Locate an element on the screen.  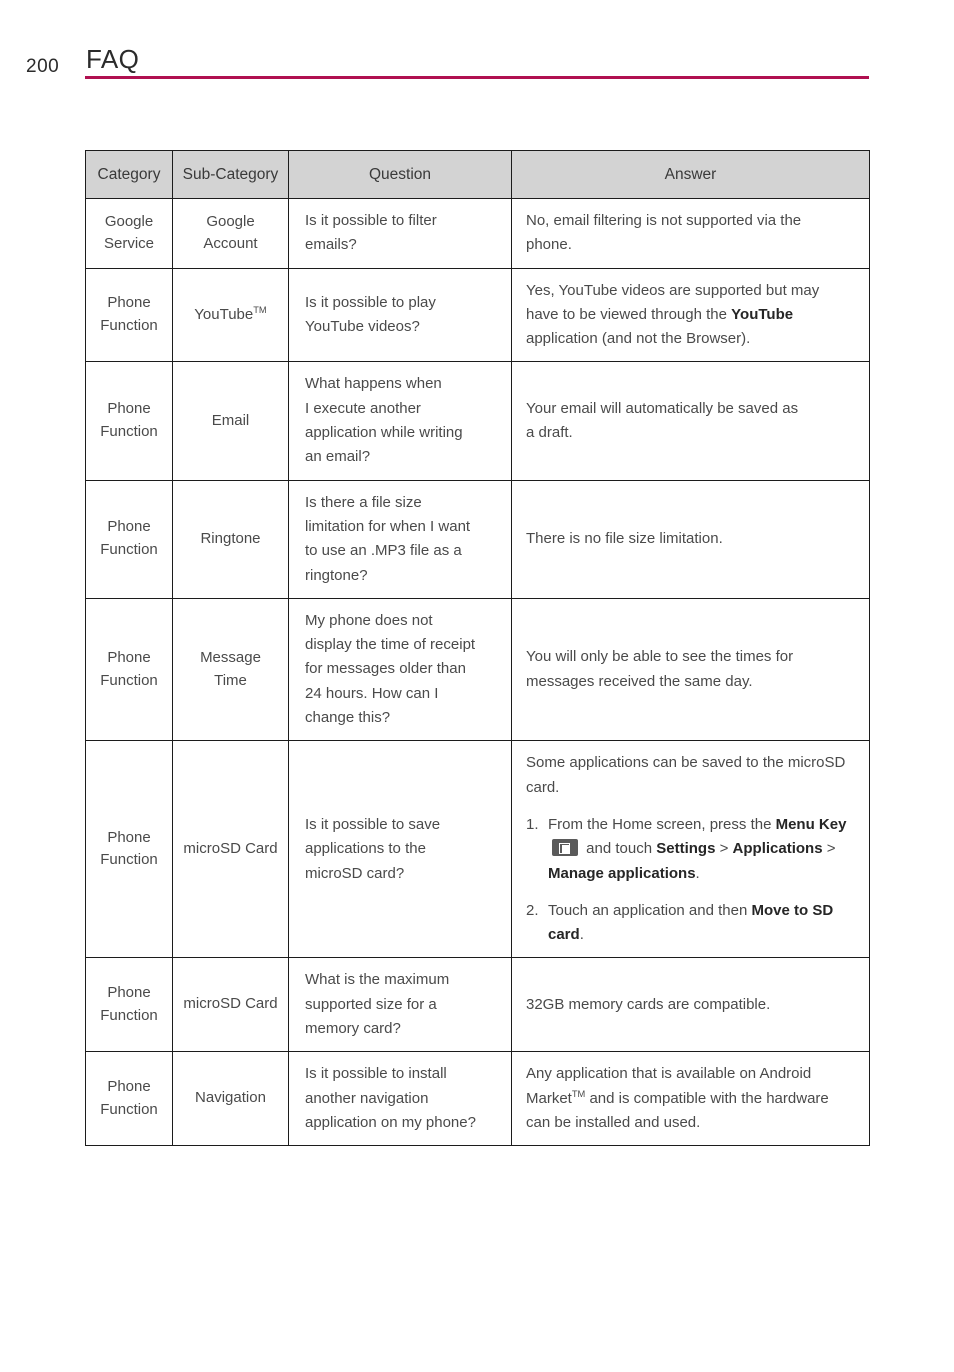
table-head: Category Sub-Category Question Answer is located at coordinates (477, 174).